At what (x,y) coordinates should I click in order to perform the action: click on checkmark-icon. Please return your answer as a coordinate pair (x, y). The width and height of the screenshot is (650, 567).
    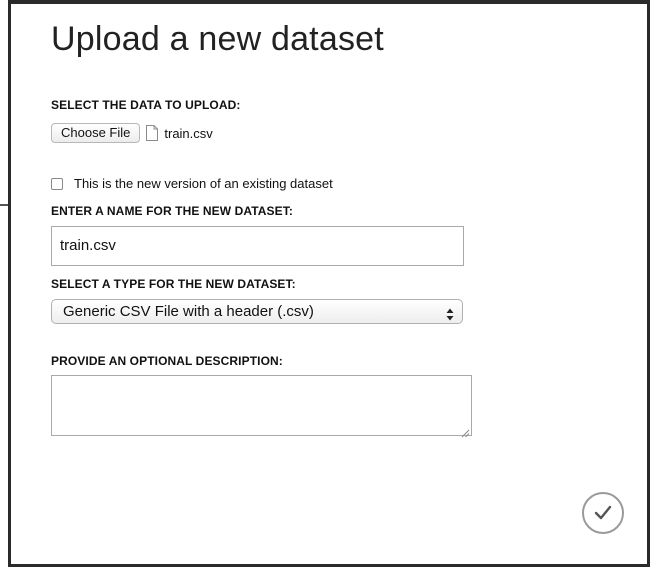
    Looking at the image, I should click on (603, 512).